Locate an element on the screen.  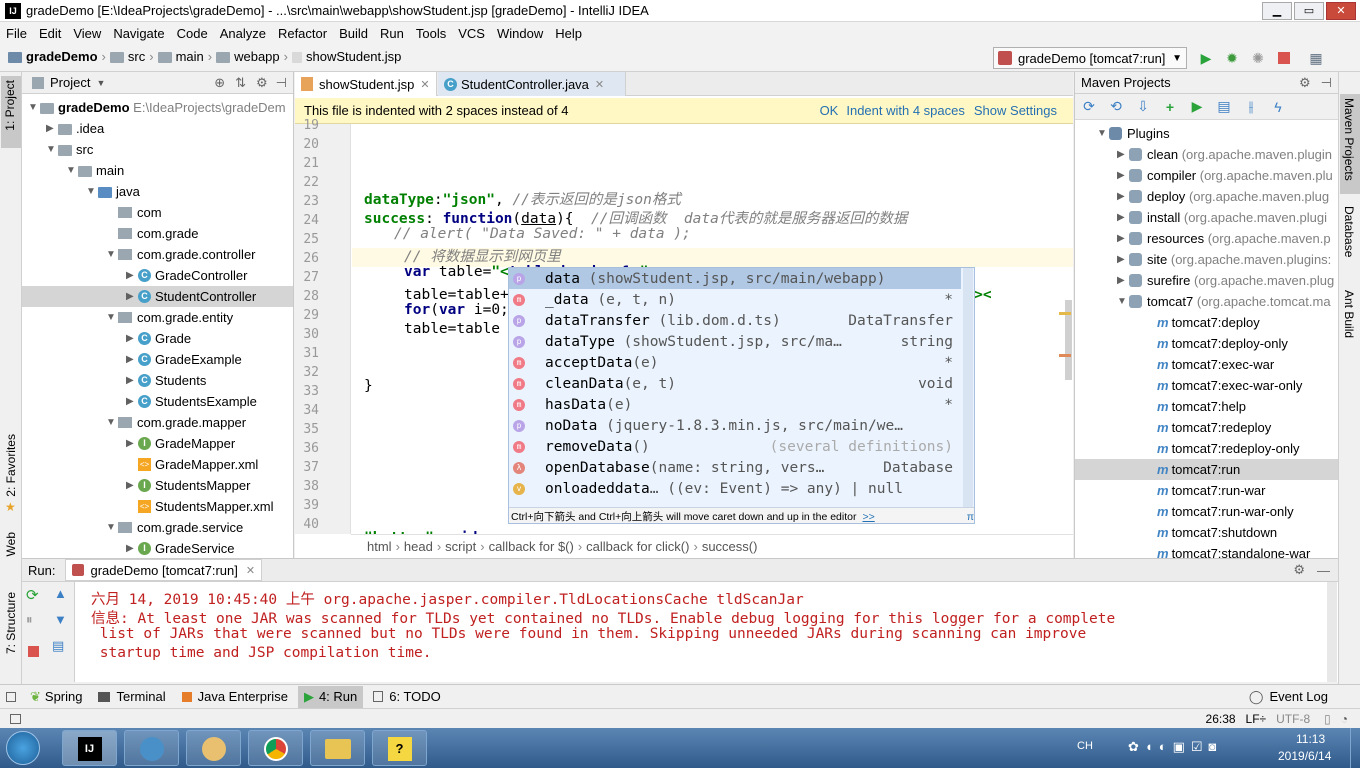
tree-item-package: ▼ com.grade.entity is located at coordinates (169, 317).